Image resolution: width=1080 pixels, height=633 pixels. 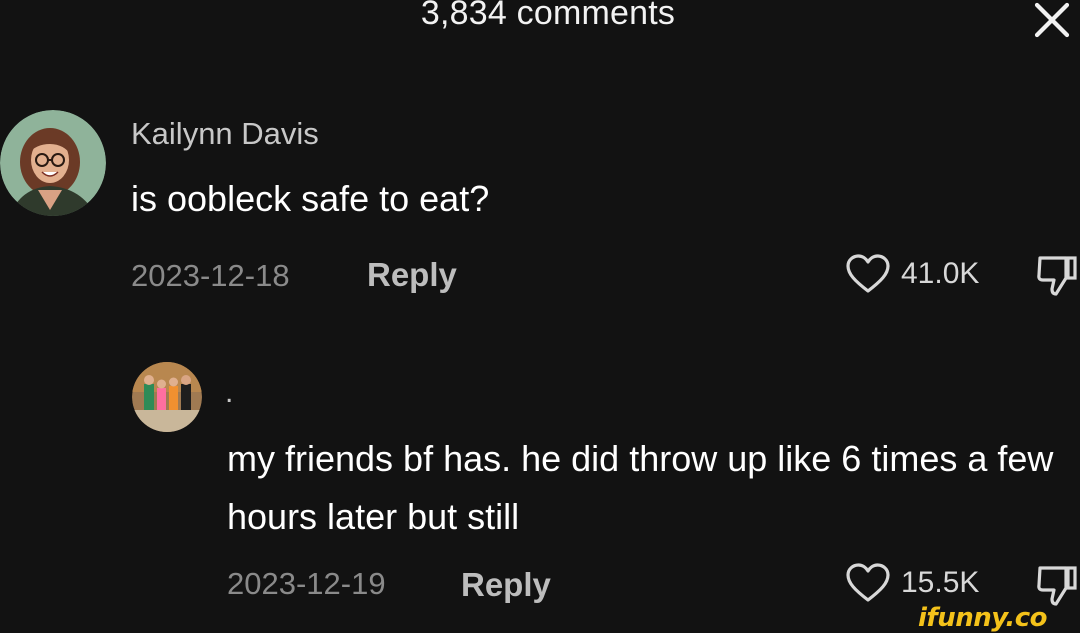 I want to click on close-button, so click(x=1052, y=20).